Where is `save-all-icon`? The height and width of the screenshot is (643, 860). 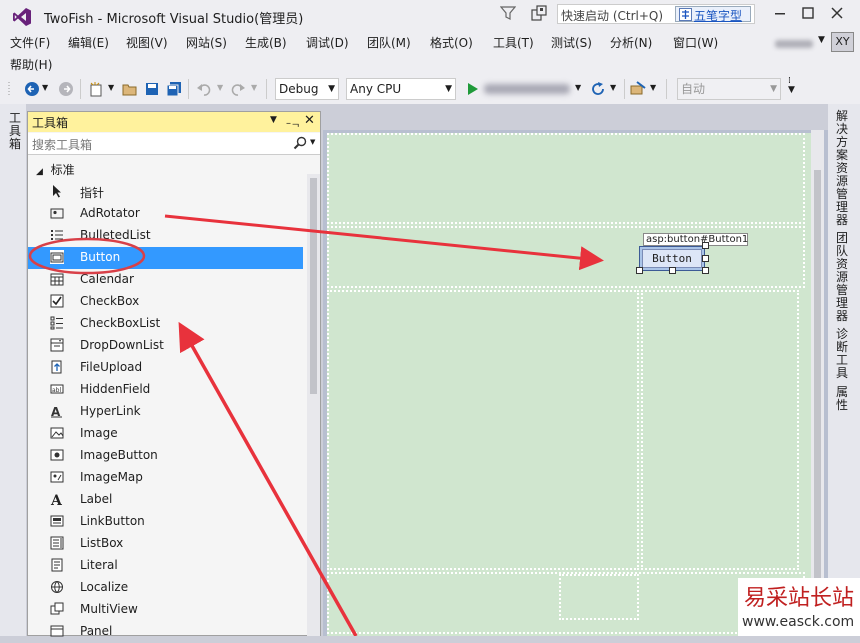 save-all-icon is located at coordinates (174, 89).